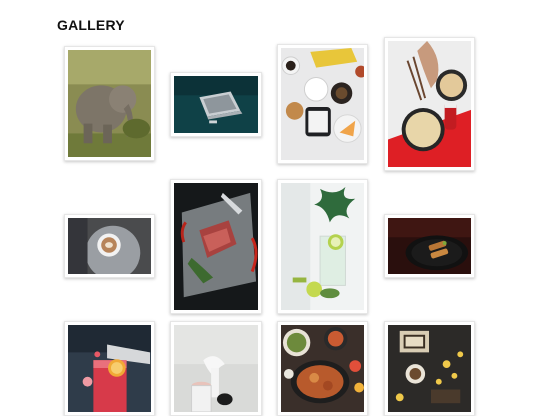 This screenshot has width=540, height=416. I want to click on photo-red-cocktail, so click(109, 368).